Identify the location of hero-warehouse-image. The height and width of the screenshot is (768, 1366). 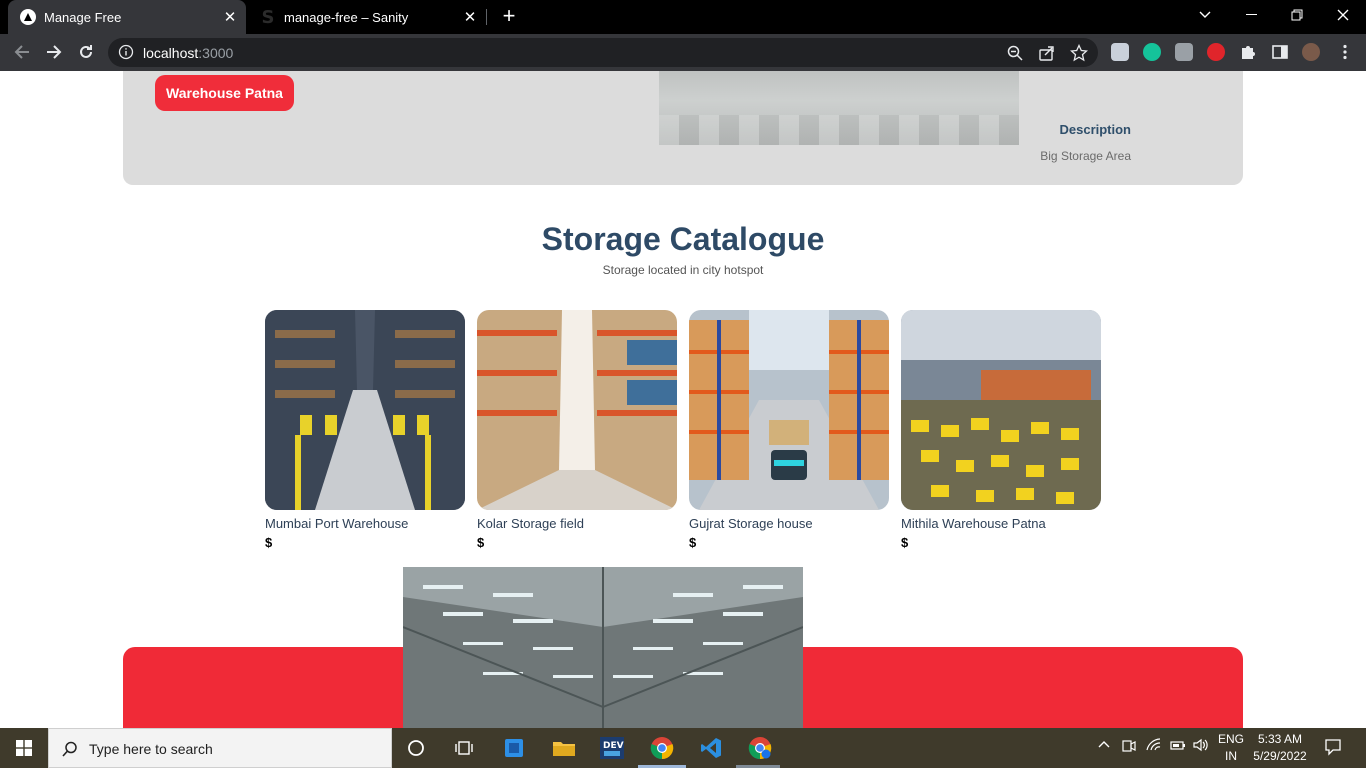
(839, 108).